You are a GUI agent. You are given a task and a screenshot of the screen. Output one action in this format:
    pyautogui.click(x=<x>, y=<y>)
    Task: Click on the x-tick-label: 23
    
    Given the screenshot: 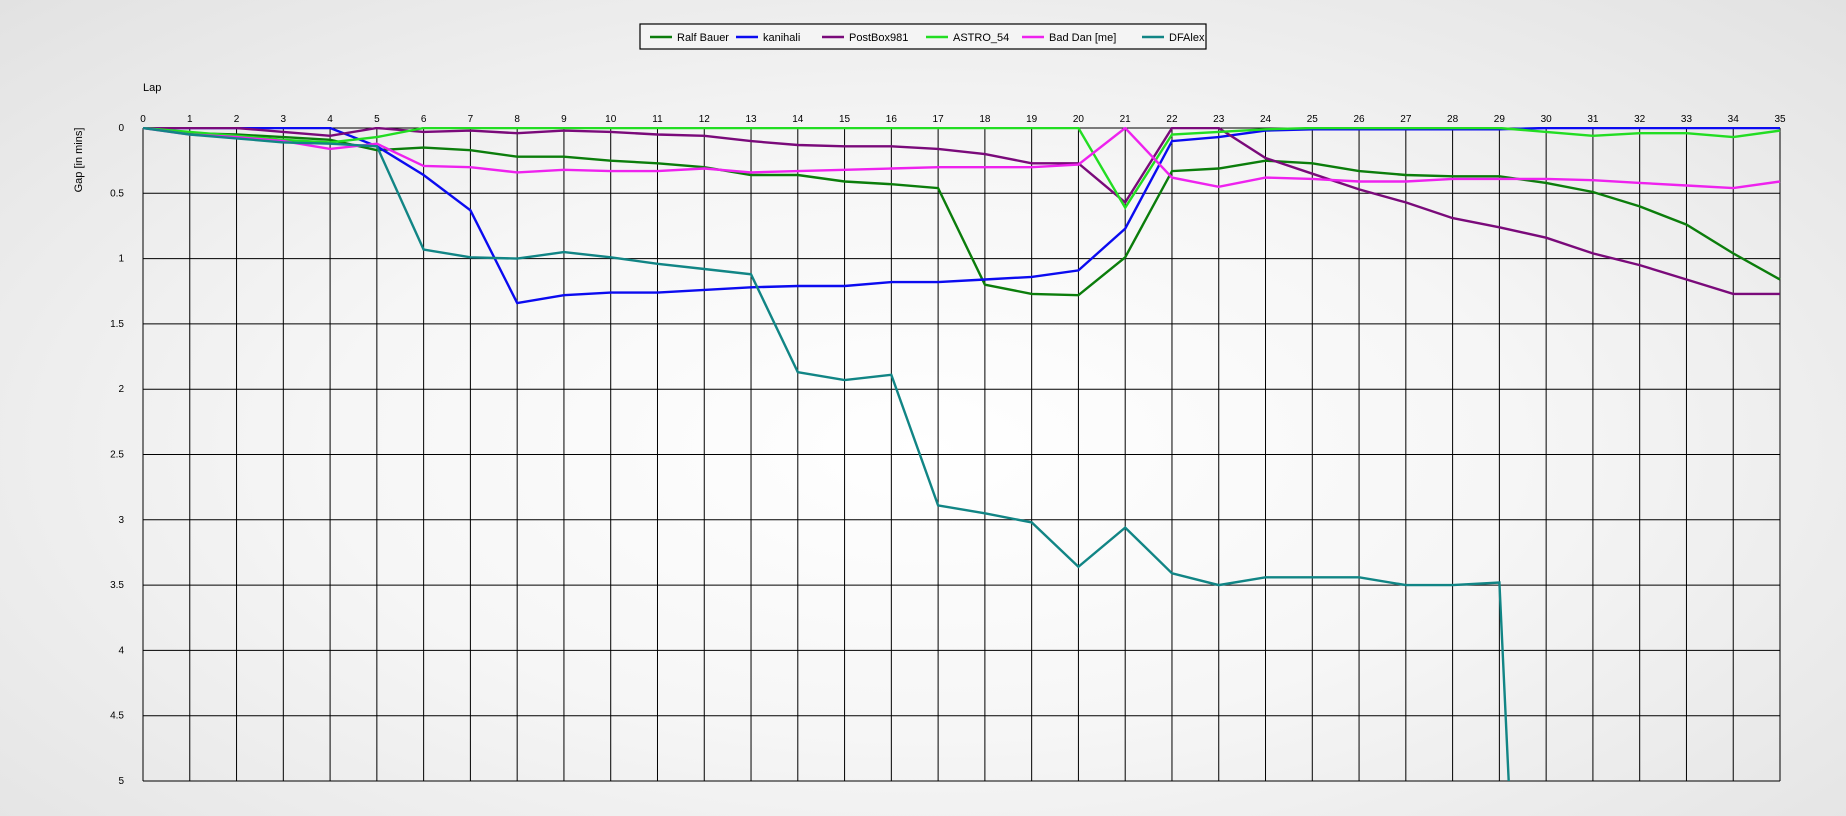 What is the action you would take?
    pyautogui.click(x=1219, y=119)
    